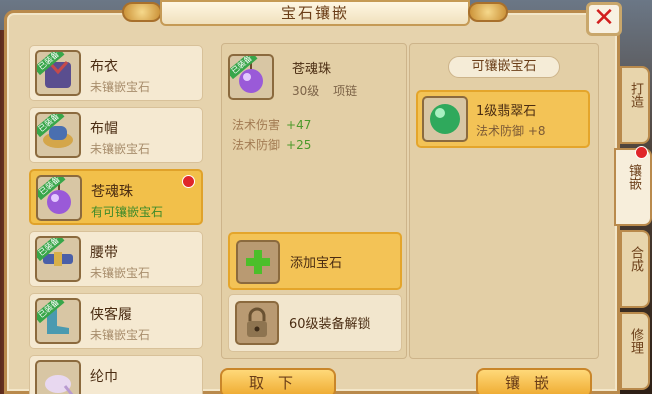 This screenshot has width=652, height=394. I want to click on unlock-label: 60级装备解锁, so click(330, 324).